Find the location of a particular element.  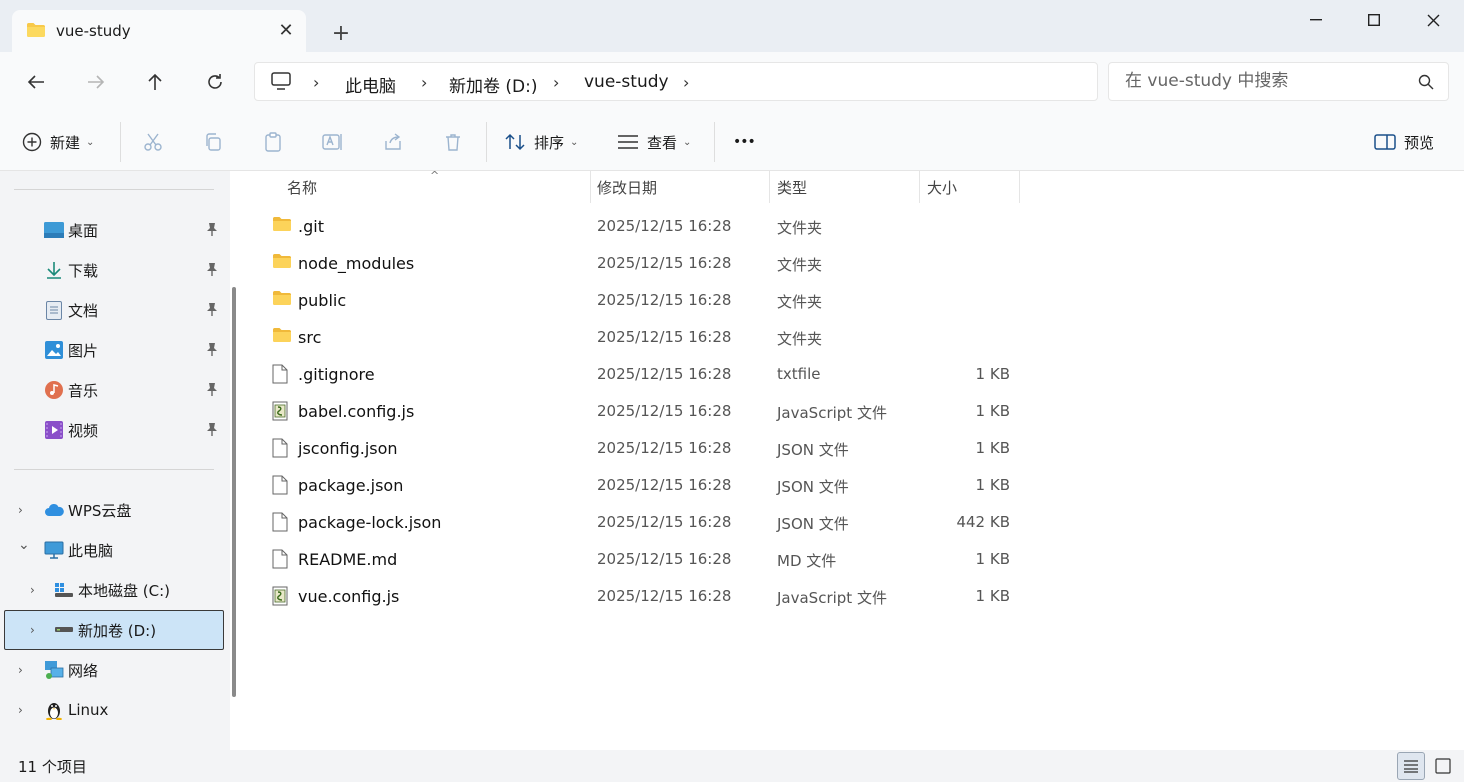

file-name: jsconfig.json is located at coordinates (348, 448).